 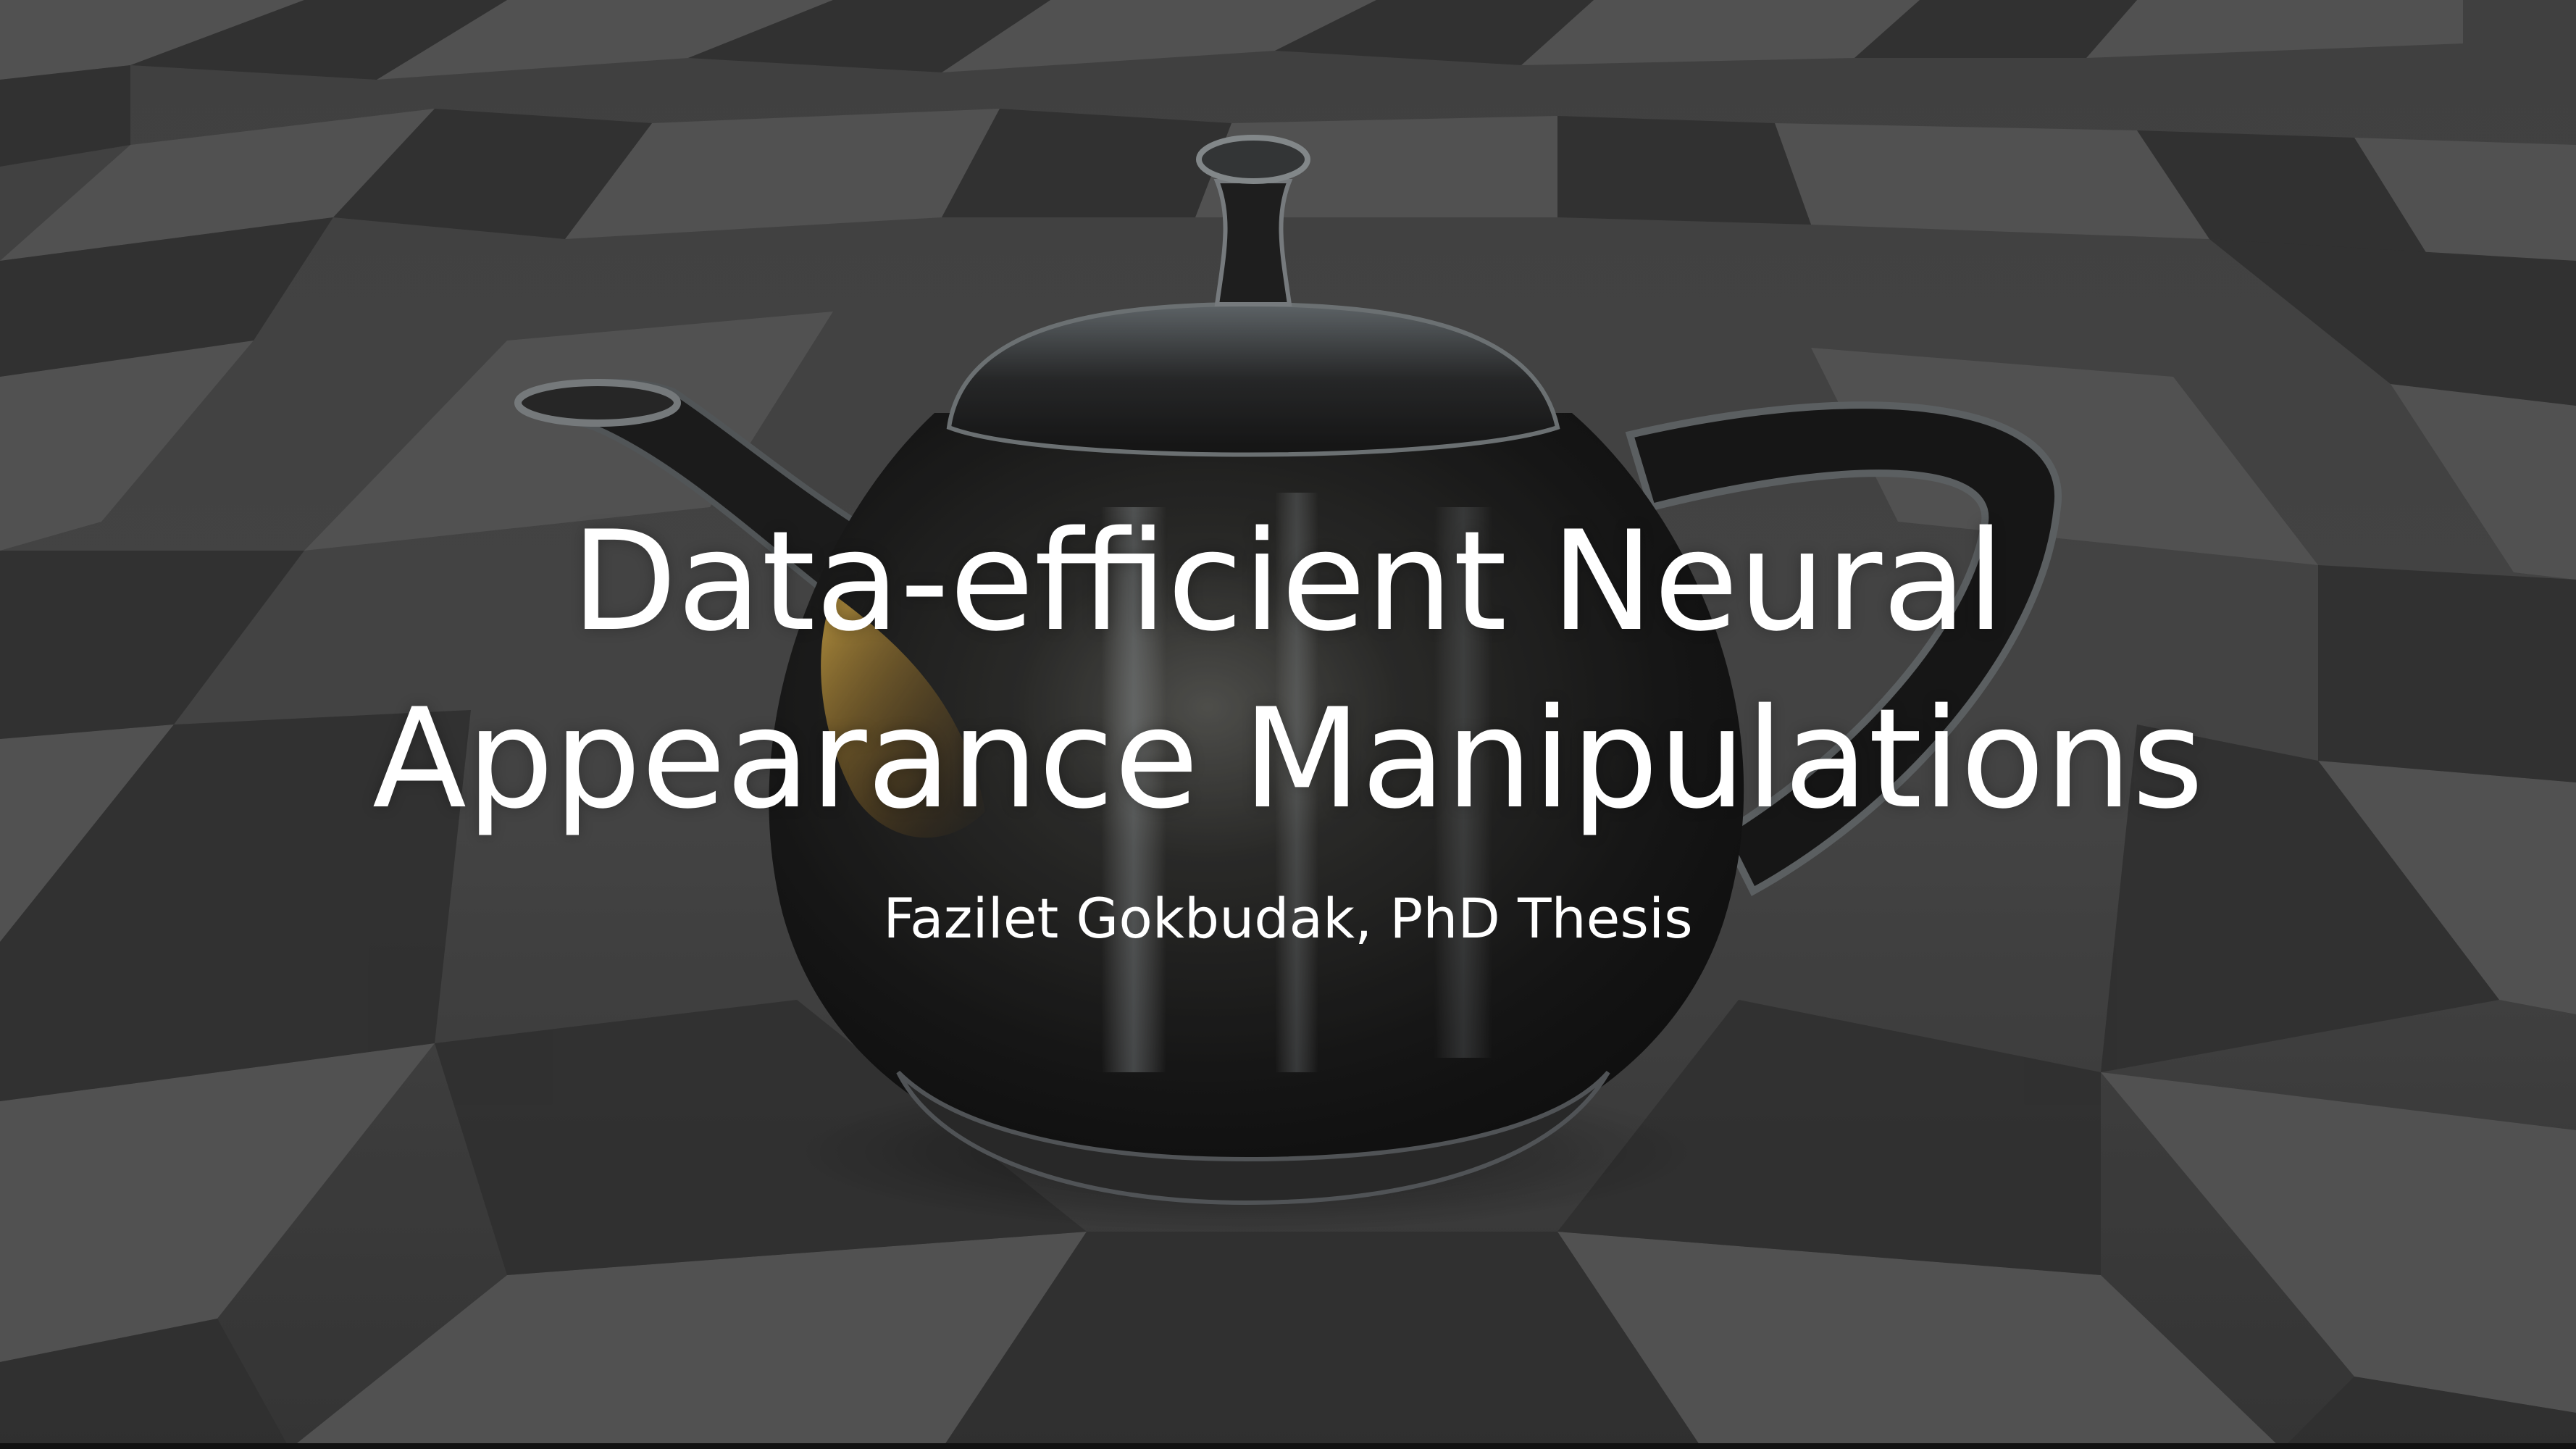 I want to click on title-line-1: Data-efficient Neural, so click(x=1288, y=581).